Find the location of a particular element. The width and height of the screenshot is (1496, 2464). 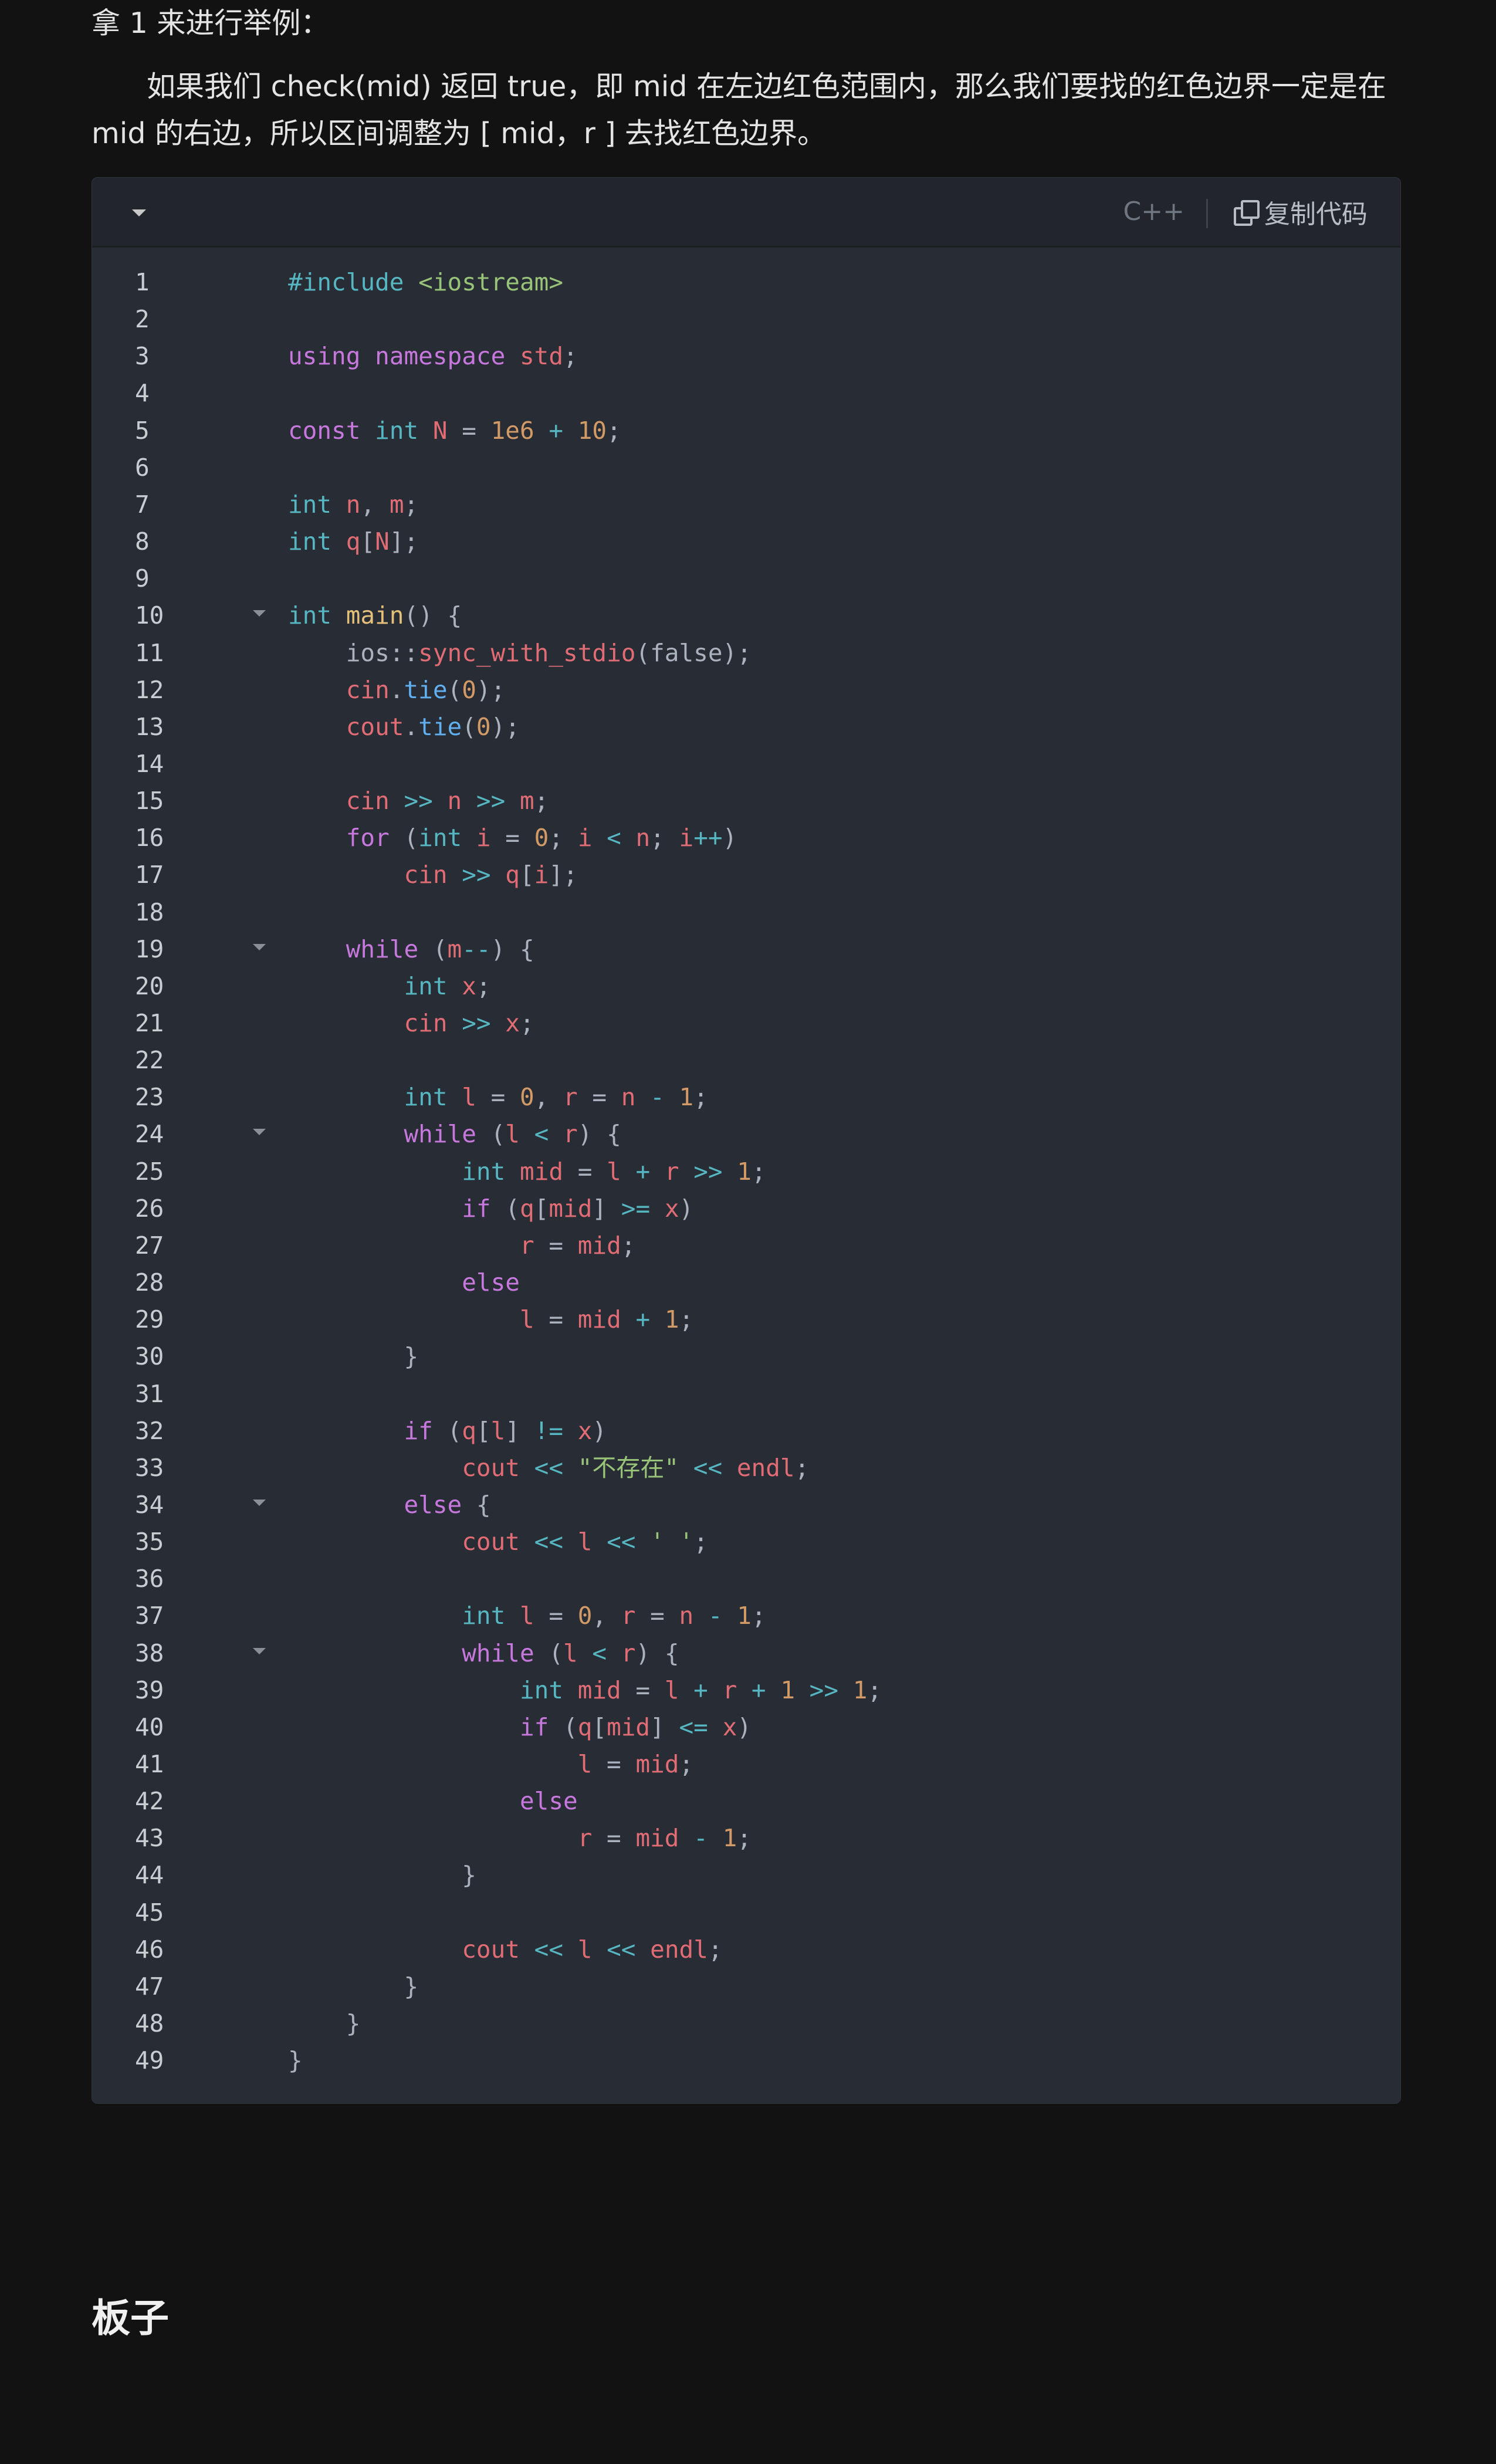

code-text: const int N = 1e6 + 10; is located at coordinates (454, 431).